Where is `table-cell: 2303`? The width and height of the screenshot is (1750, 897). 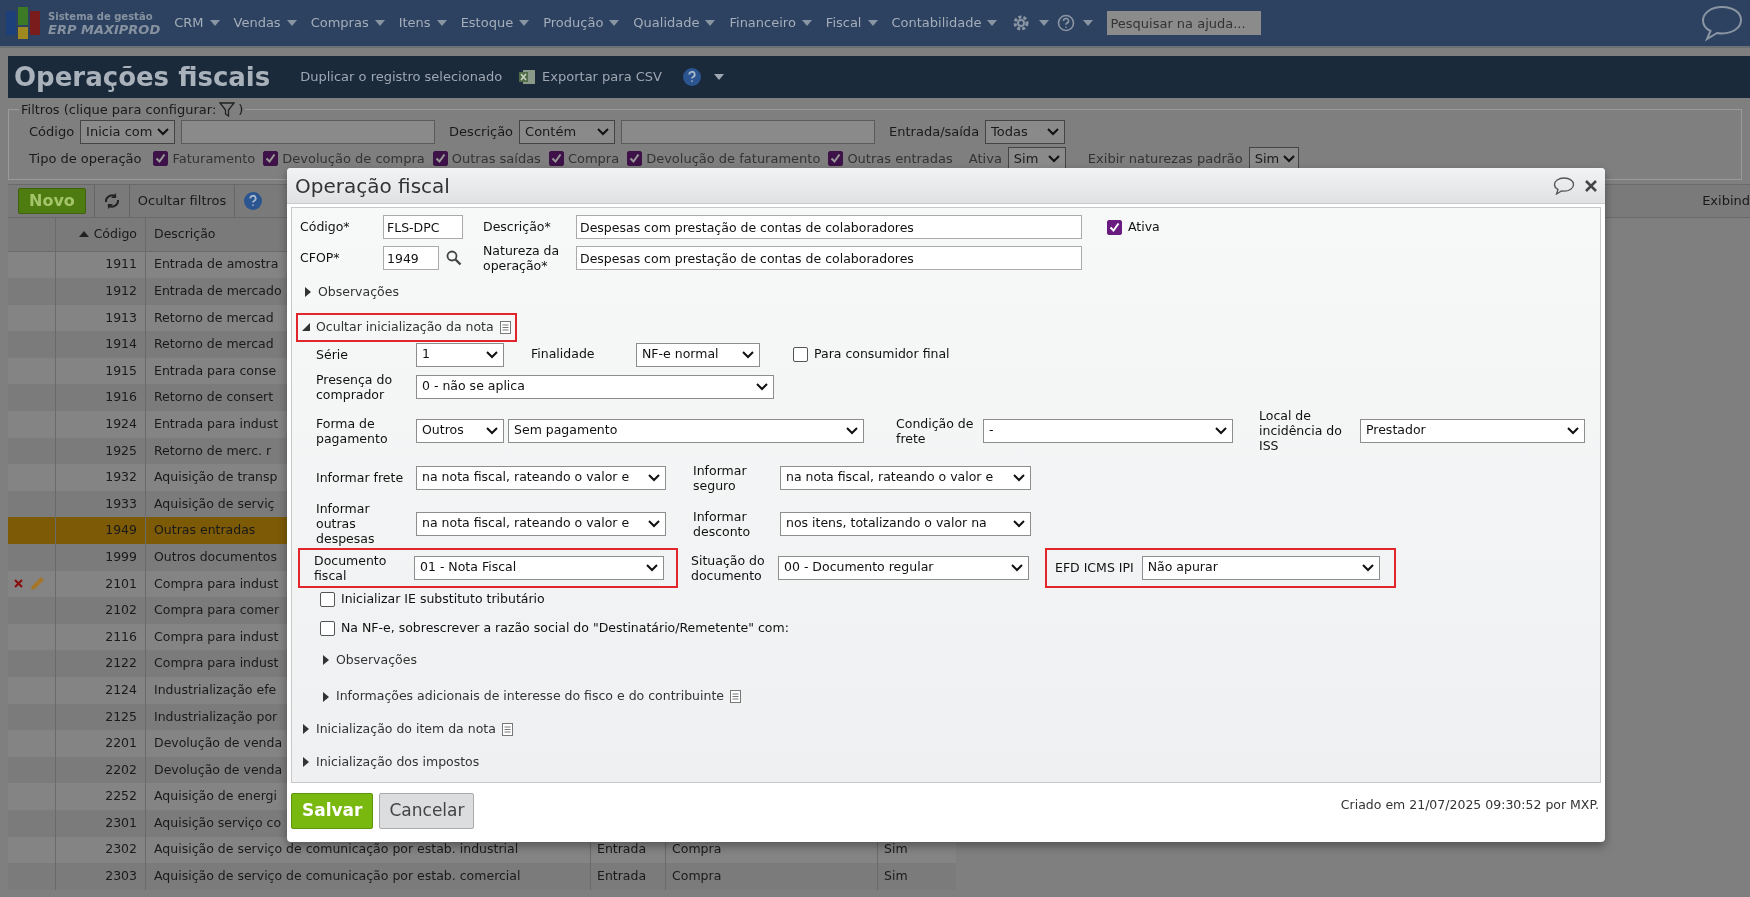 table-cell: 2303 is located at coordinates (101, 876).